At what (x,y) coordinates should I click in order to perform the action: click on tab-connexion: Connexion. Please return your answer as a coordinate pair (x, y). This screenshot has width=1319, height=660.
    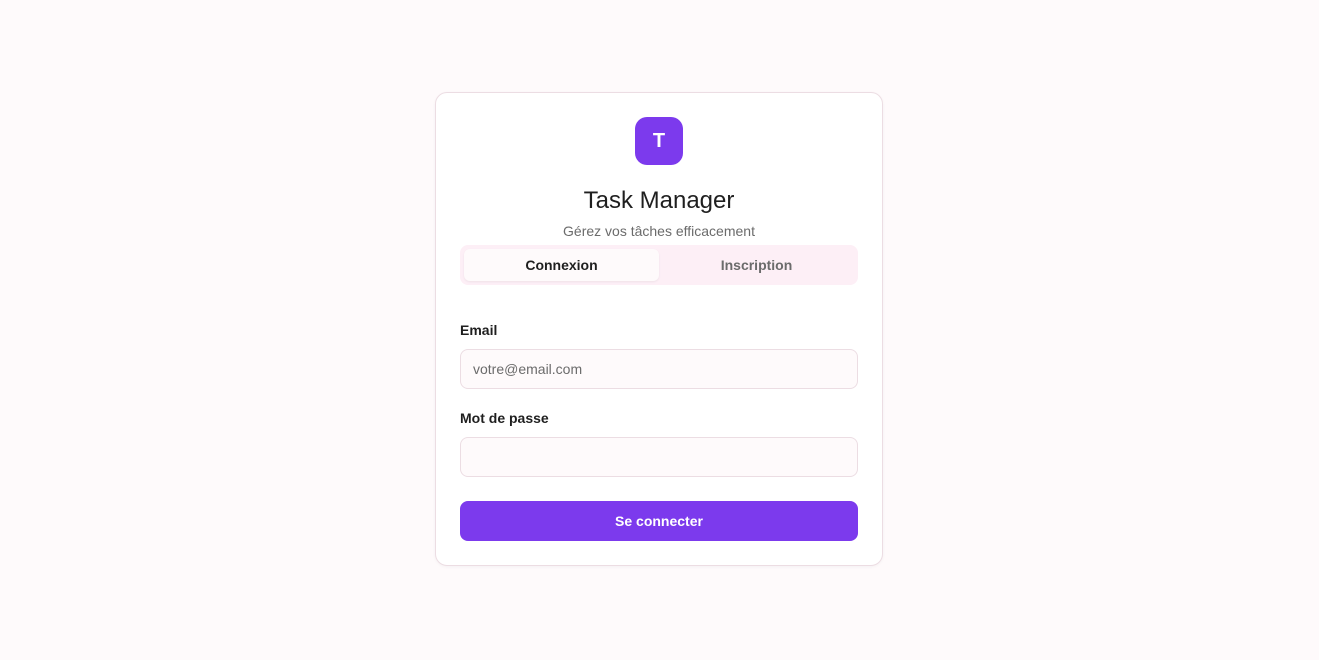
    Looking at the image, I should click on (561, 265).